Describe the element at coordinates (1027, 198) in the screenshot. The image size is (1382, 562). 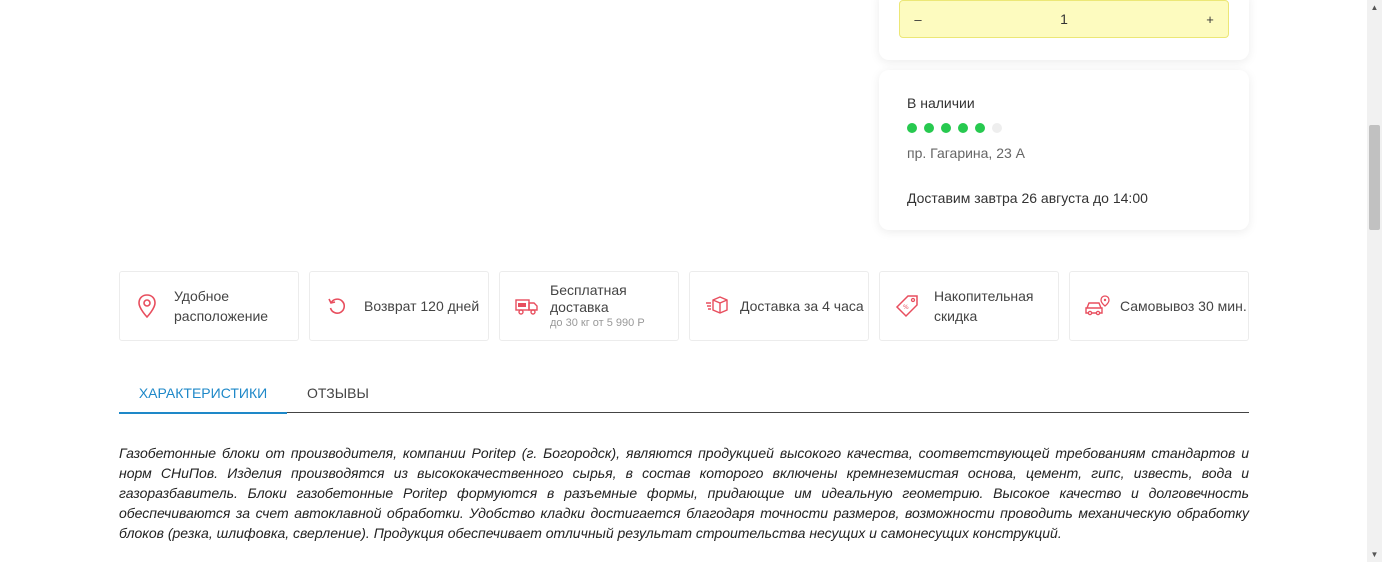
I see `delivery-date: Доставим завтра 26 августа до 14:00` at that location.